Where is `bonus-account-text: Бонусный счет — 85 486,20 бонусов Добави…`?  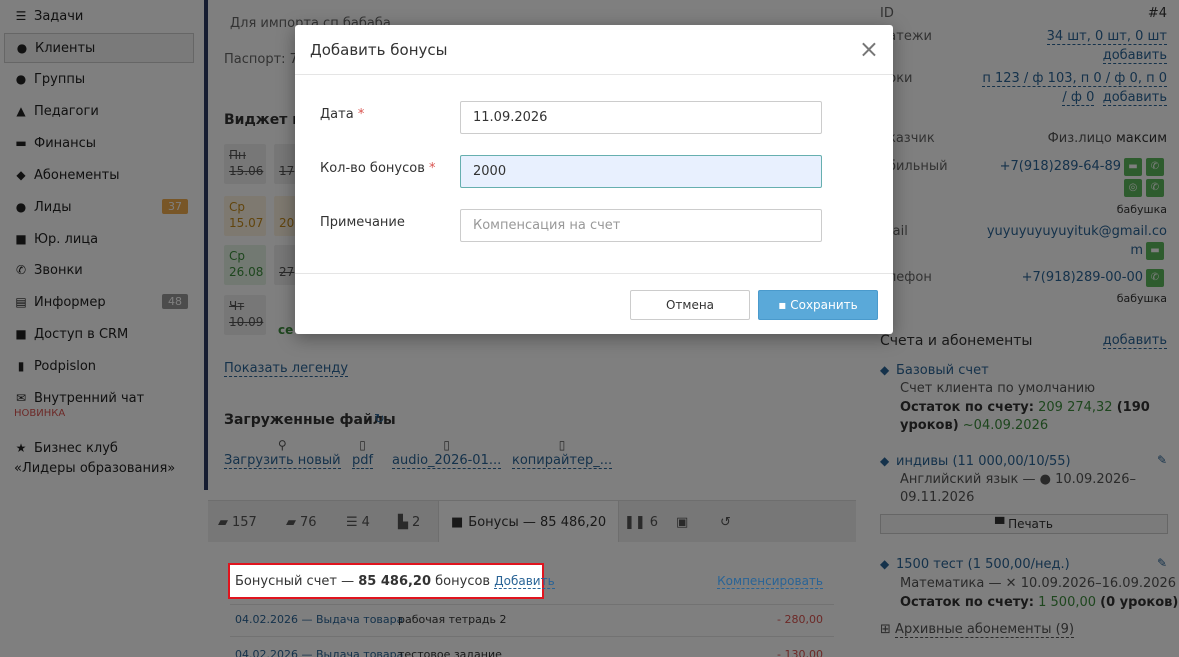
bonus-account-text: Бонусный счет — 85 486,20 бонусов Добави… is located at coordinates (395, 581).